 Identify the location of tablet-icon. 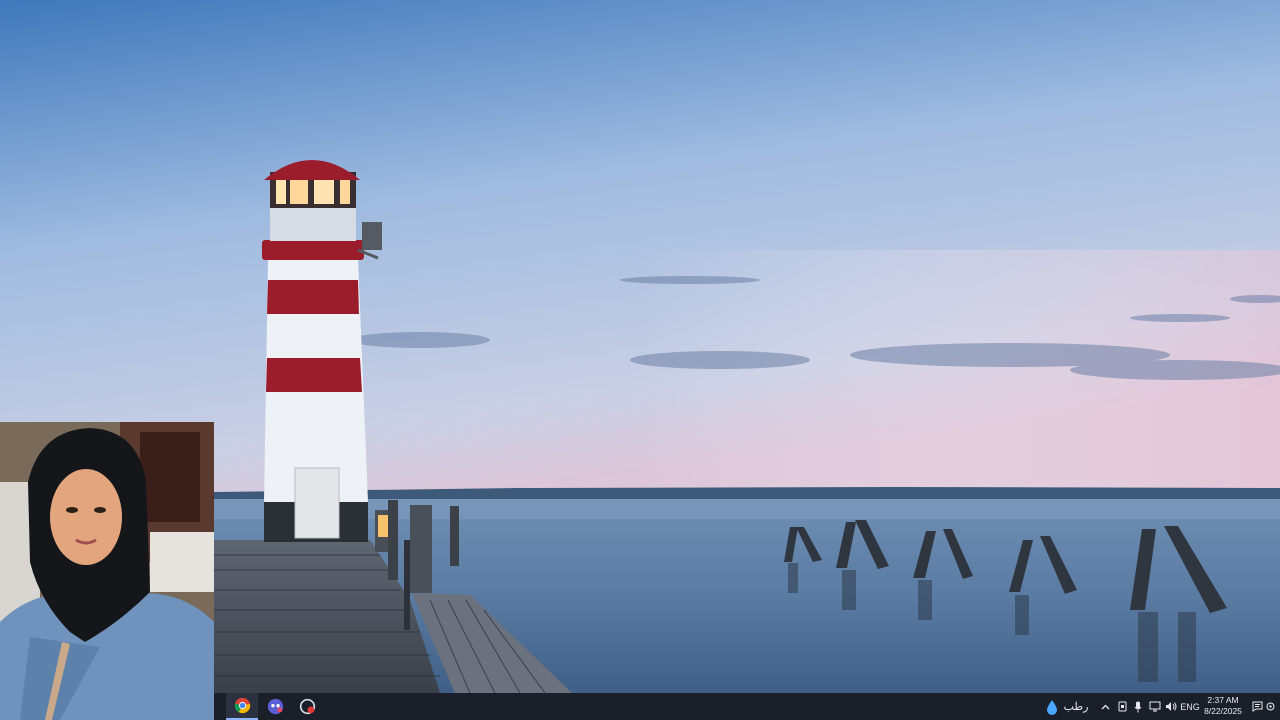
(1122, 706).